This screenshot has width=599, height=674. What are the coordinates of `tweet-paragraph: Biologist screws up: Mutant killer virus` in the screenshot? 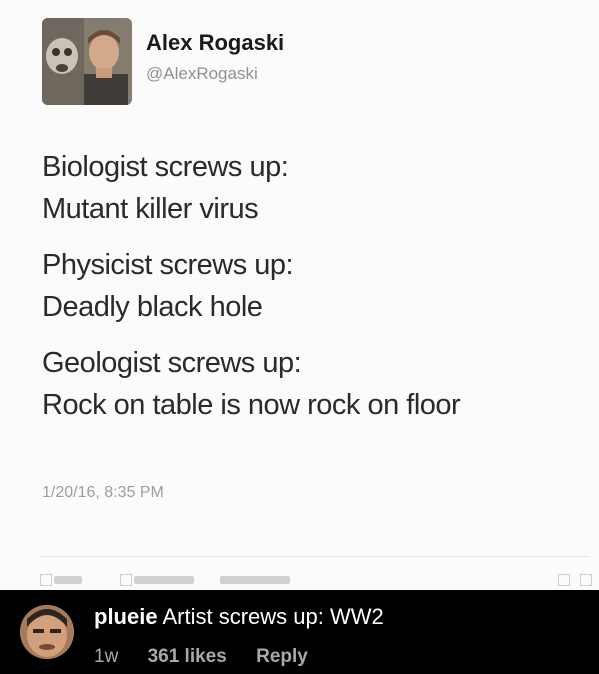 It's located at (312, 188).